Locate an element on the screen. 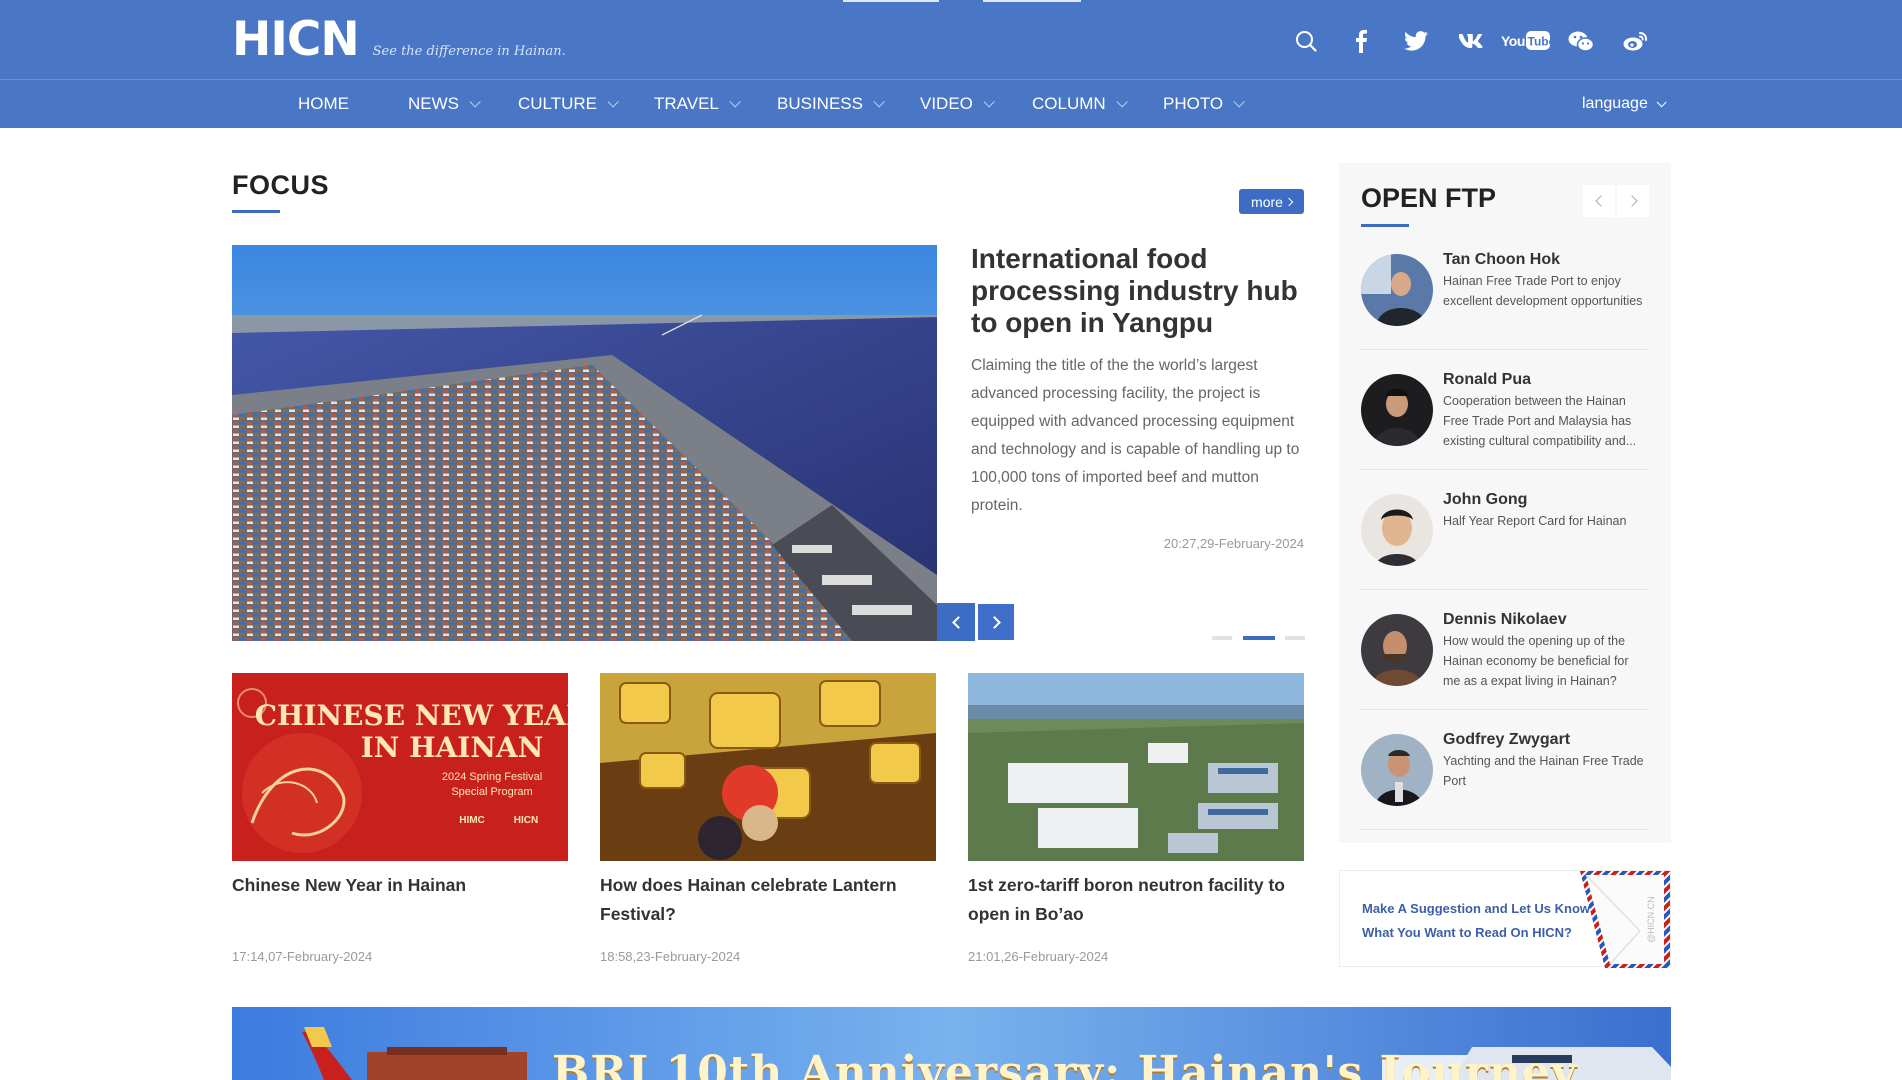 This screenshot has height=1080, width=1902. language-selector: language is located at coordinates (1624, 104).